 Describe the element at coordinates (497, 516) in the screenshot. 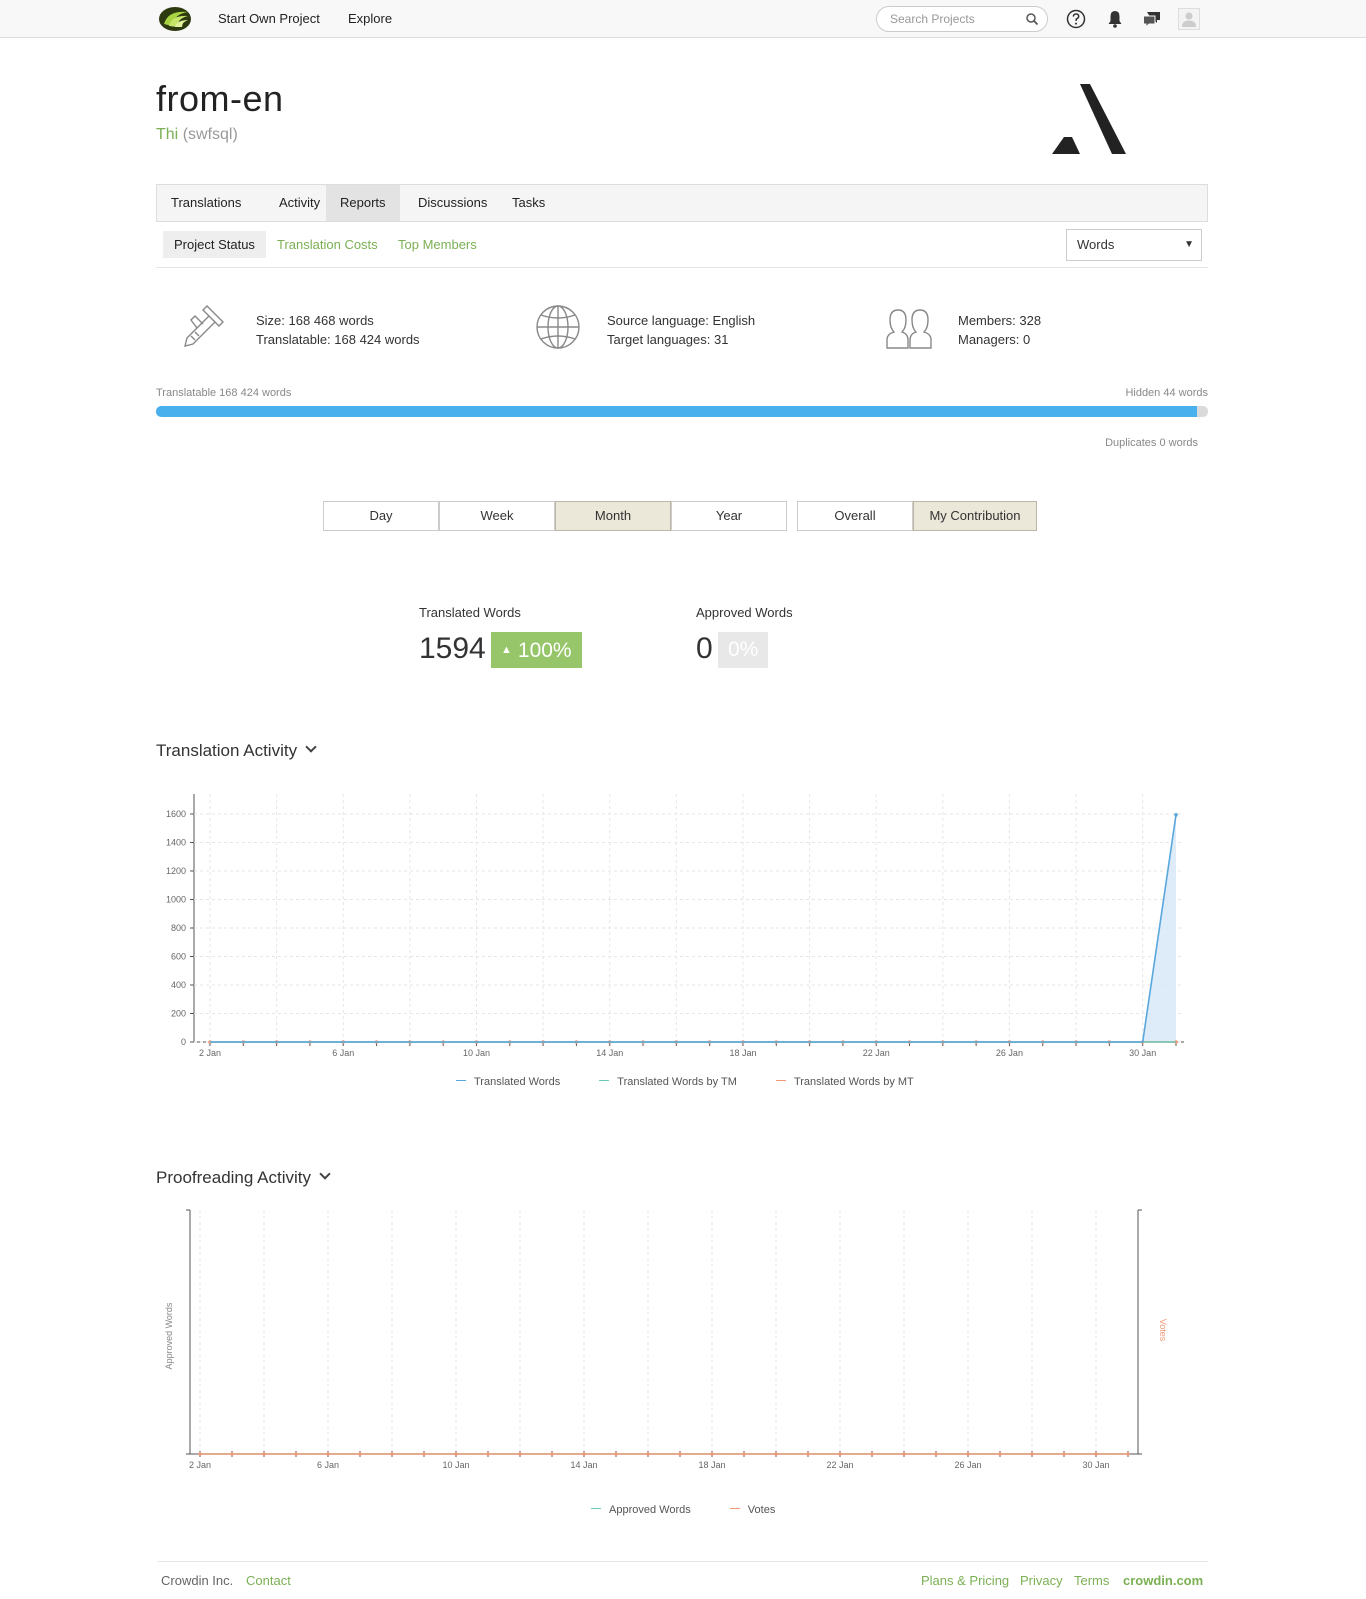

I see `period-week-button: Week` at that location.